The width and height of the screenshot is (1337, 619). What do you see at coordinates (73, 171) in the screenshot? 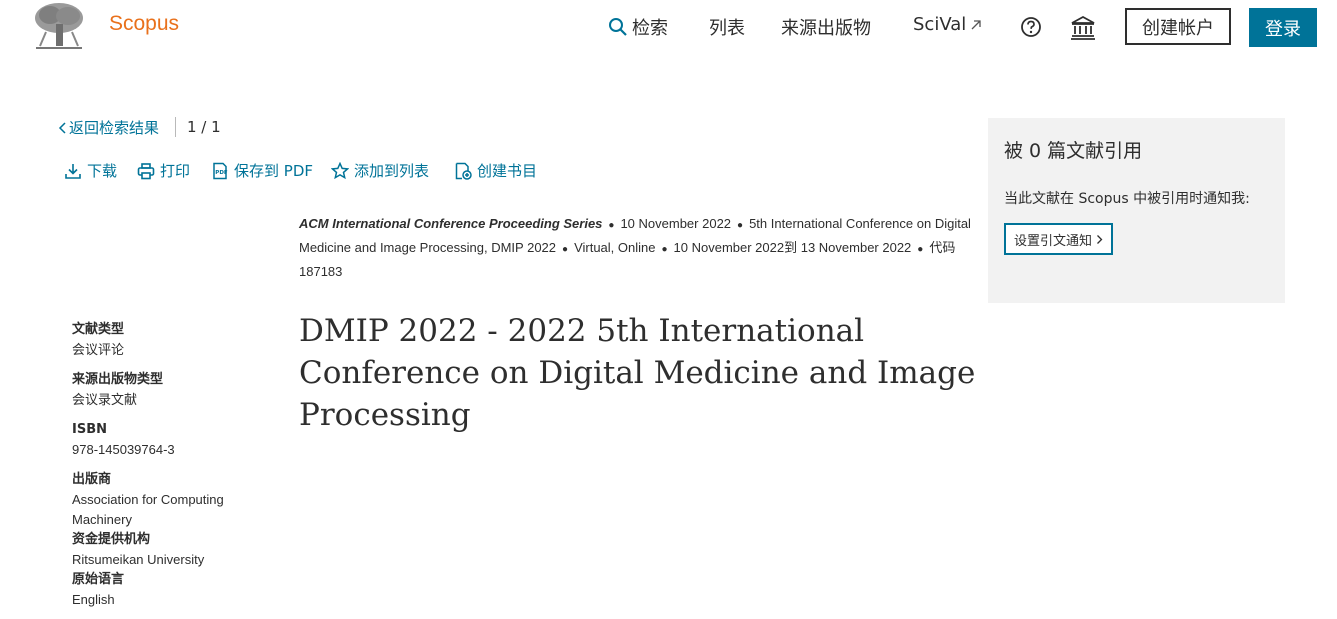
I see `download-icon` at bounding box center [73, 171].